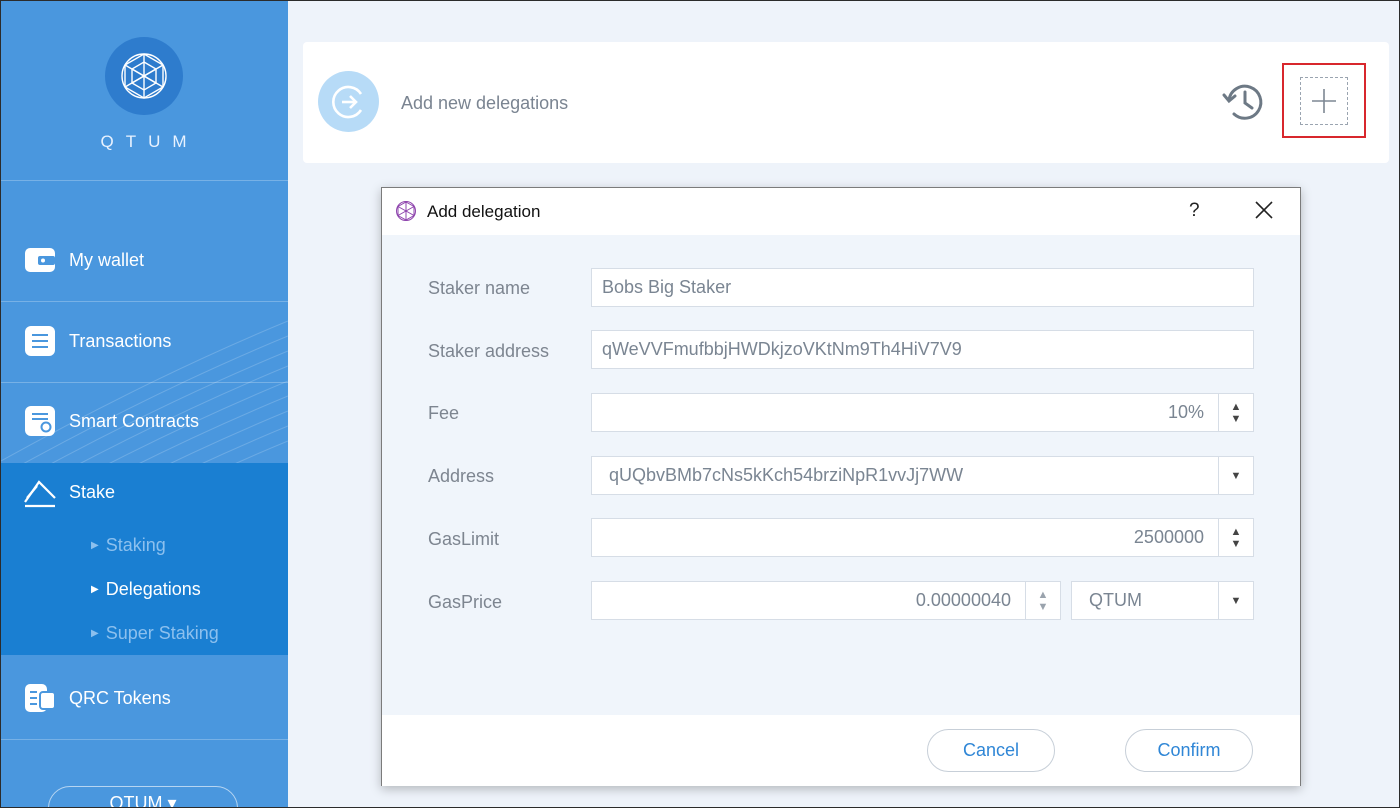  Describe the element at coordinates (1185, 412) in the screenshot. I see `field-value: 10%` at that location.